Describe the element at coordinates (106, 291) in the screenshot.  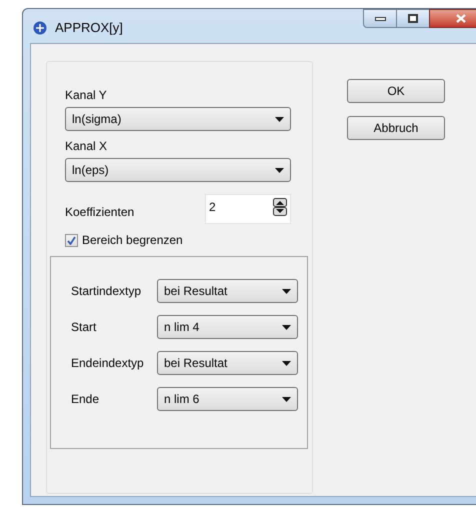
I see `field-label: Startindextyp` at that location.